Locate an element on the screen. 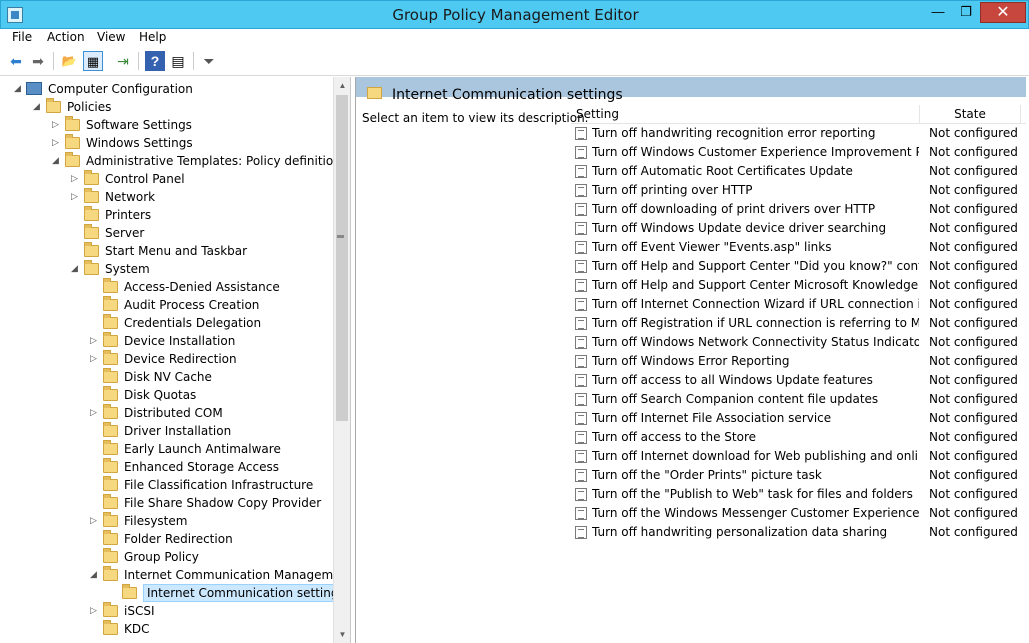 The height and width of the screenshot is (643, 1029). maximize-button: ❐ is located at coordinates (966, 12).